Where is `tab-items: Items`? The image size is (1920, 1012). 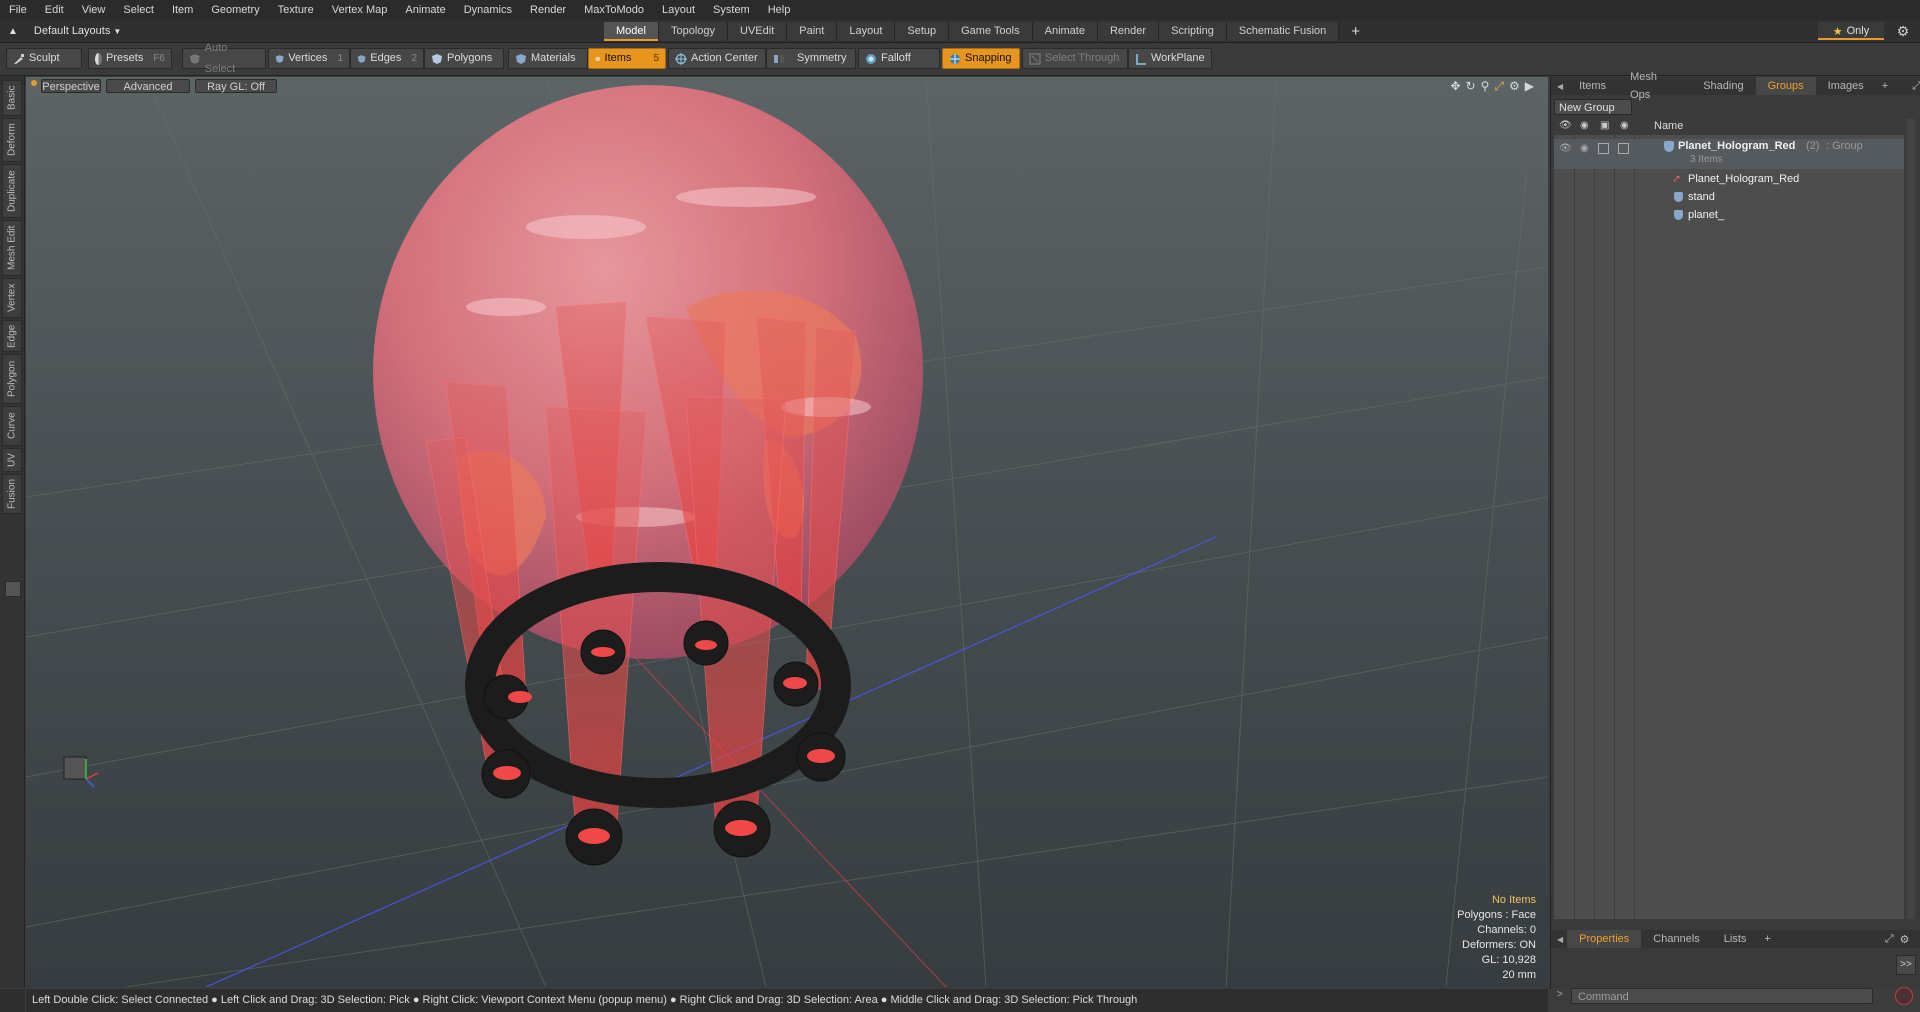 tab-items: Items is located at coordinates (1592, 86).